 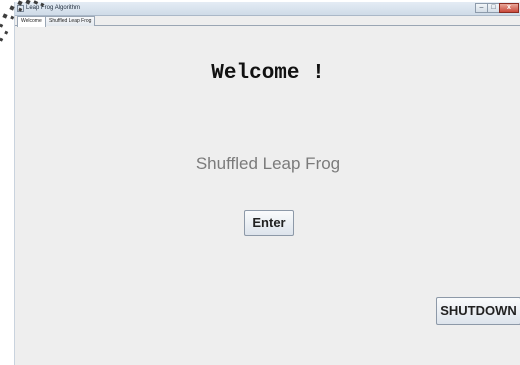 What do you see at coordinates (268, 73) in the screenshot?
I see `welcome-heading: Welcome !` at bounding box center [268, 73].